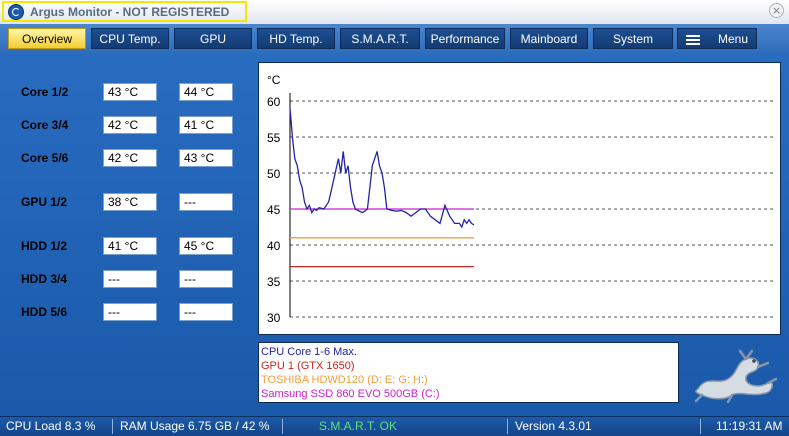  I want to click on tab-system: System, so click(633, 38).